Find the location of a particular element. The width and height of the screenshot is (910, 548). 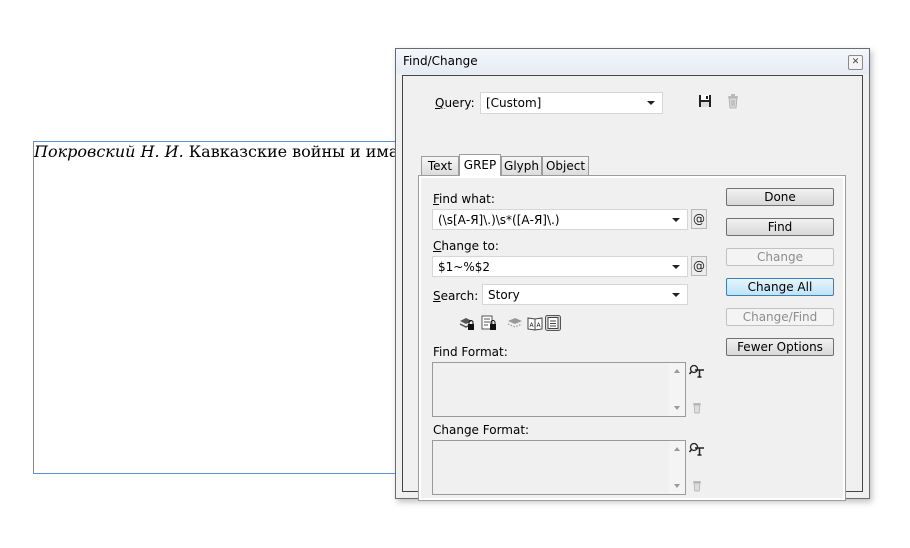

find-format-box is located at coordinates (559, 389).